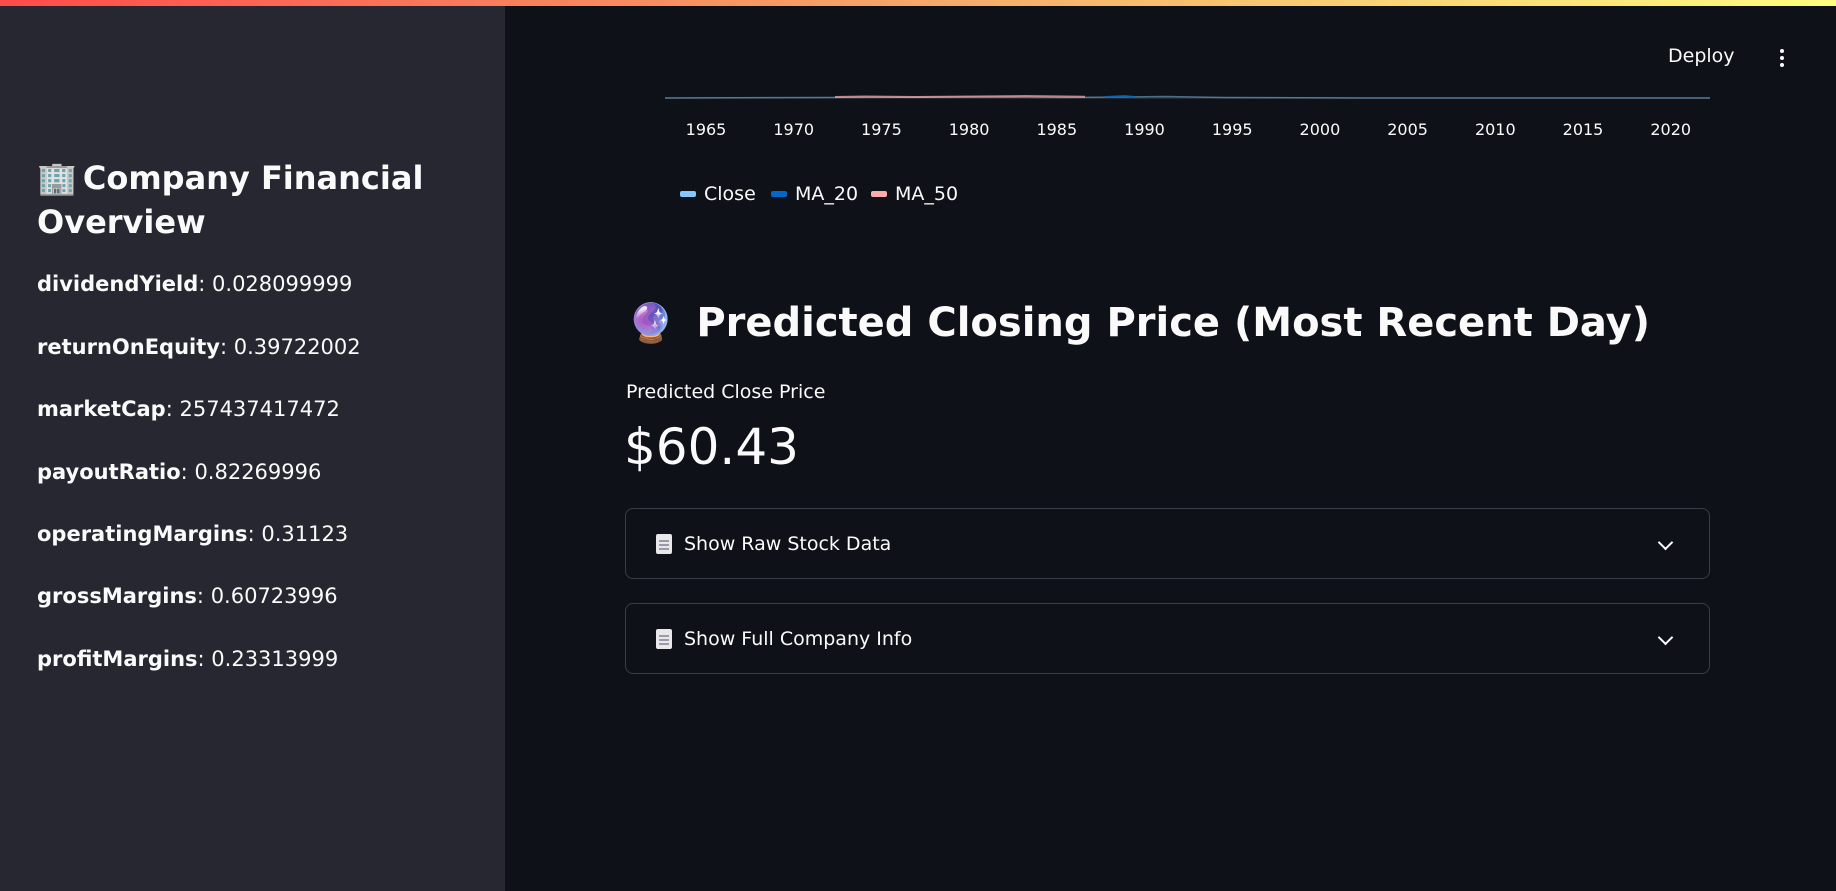 This screenshot has width=1836, height=891. I want to click on metric-key: payoutRatio, so click(109, 472).